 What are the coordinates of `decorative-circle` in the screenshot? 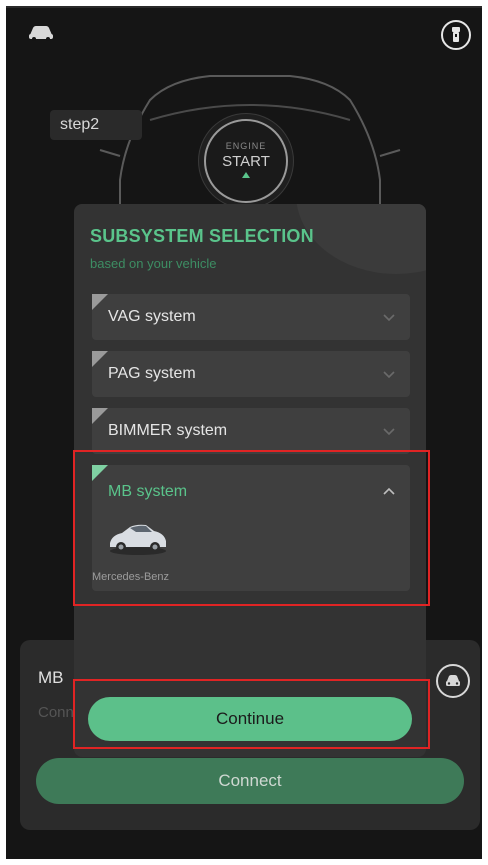 It's located at (361, 239).